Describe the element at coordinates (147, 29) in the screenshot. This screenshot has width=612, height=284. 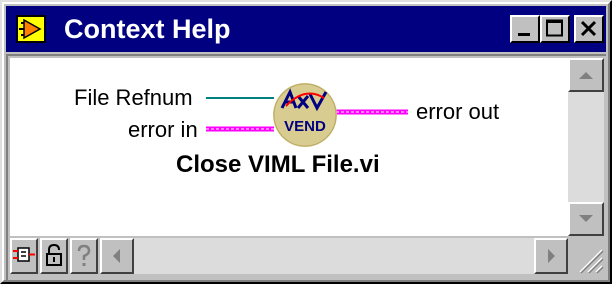
I see `window-title: Context Help` at that location.